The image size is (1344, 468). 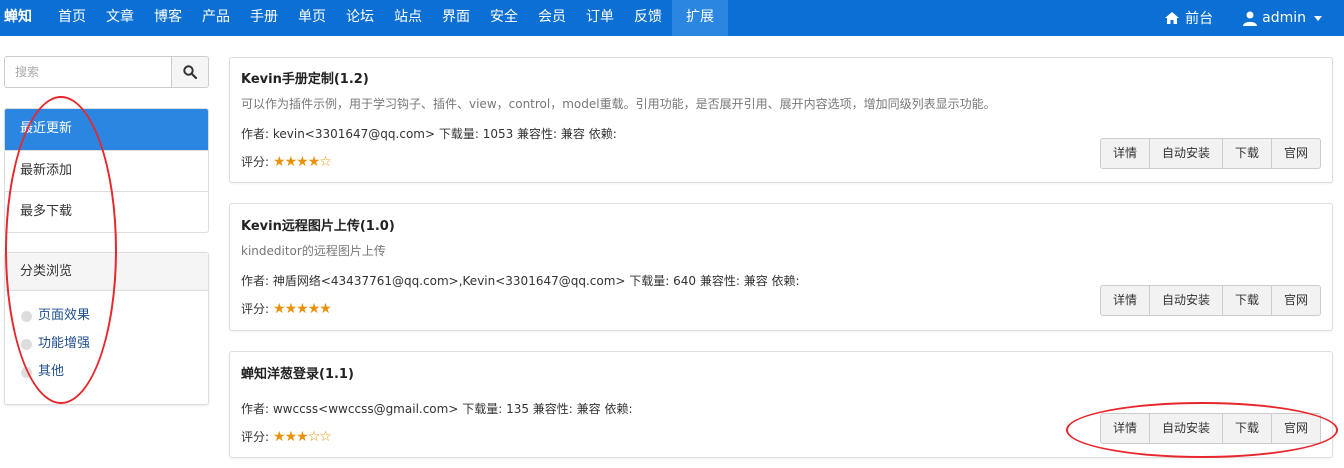 I want to click on sort-item-newest: 最新添加, so click(x=106, y=170).